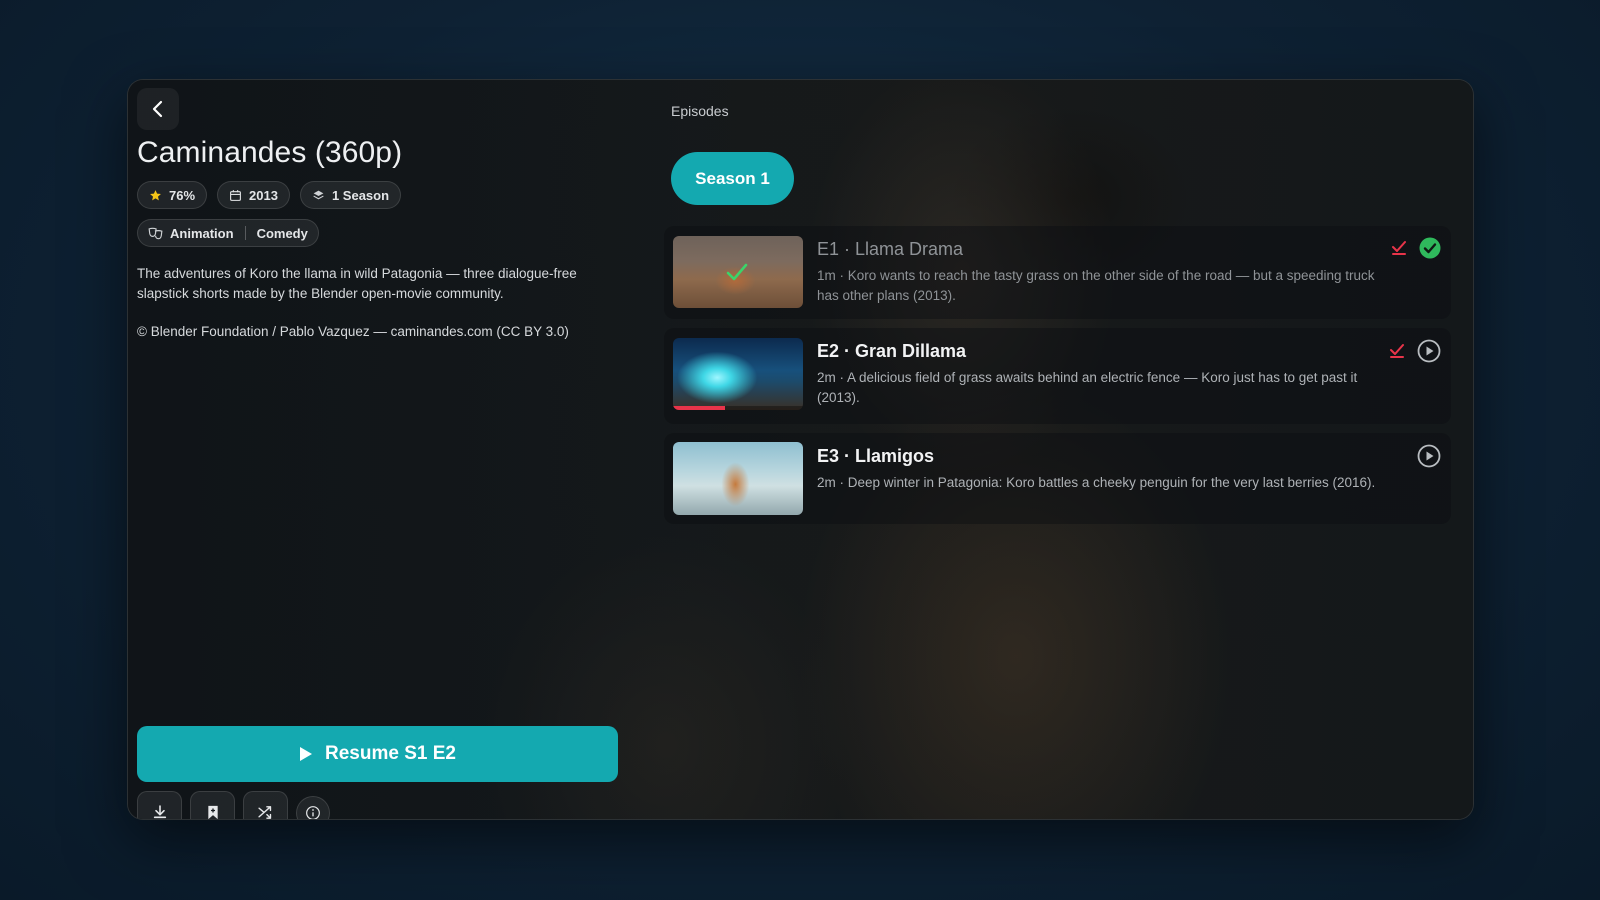 This screenshot has height=900, width=1600. What do you see at coordinates (155, 233) in the screenshot?
I see `masks-icon` at bounding box center [155, 233].